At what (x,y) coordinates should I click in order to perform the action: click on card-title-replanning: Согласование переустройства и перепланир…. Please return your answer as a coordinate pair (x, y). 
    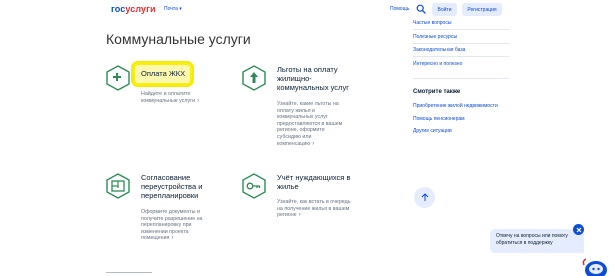
    Looking at the image, I should click on (181, 186).